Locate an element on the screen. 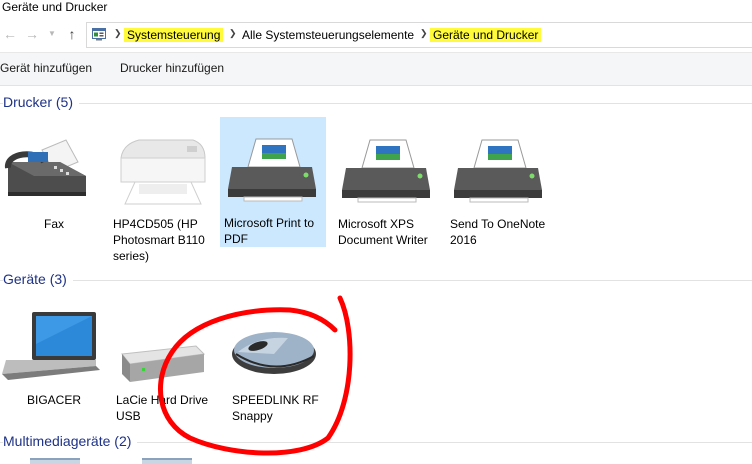 The height and width of the screenshot is (464, 752). section-header-multimedia: Multimediageräte (2) is located at coordinates (376, 441).